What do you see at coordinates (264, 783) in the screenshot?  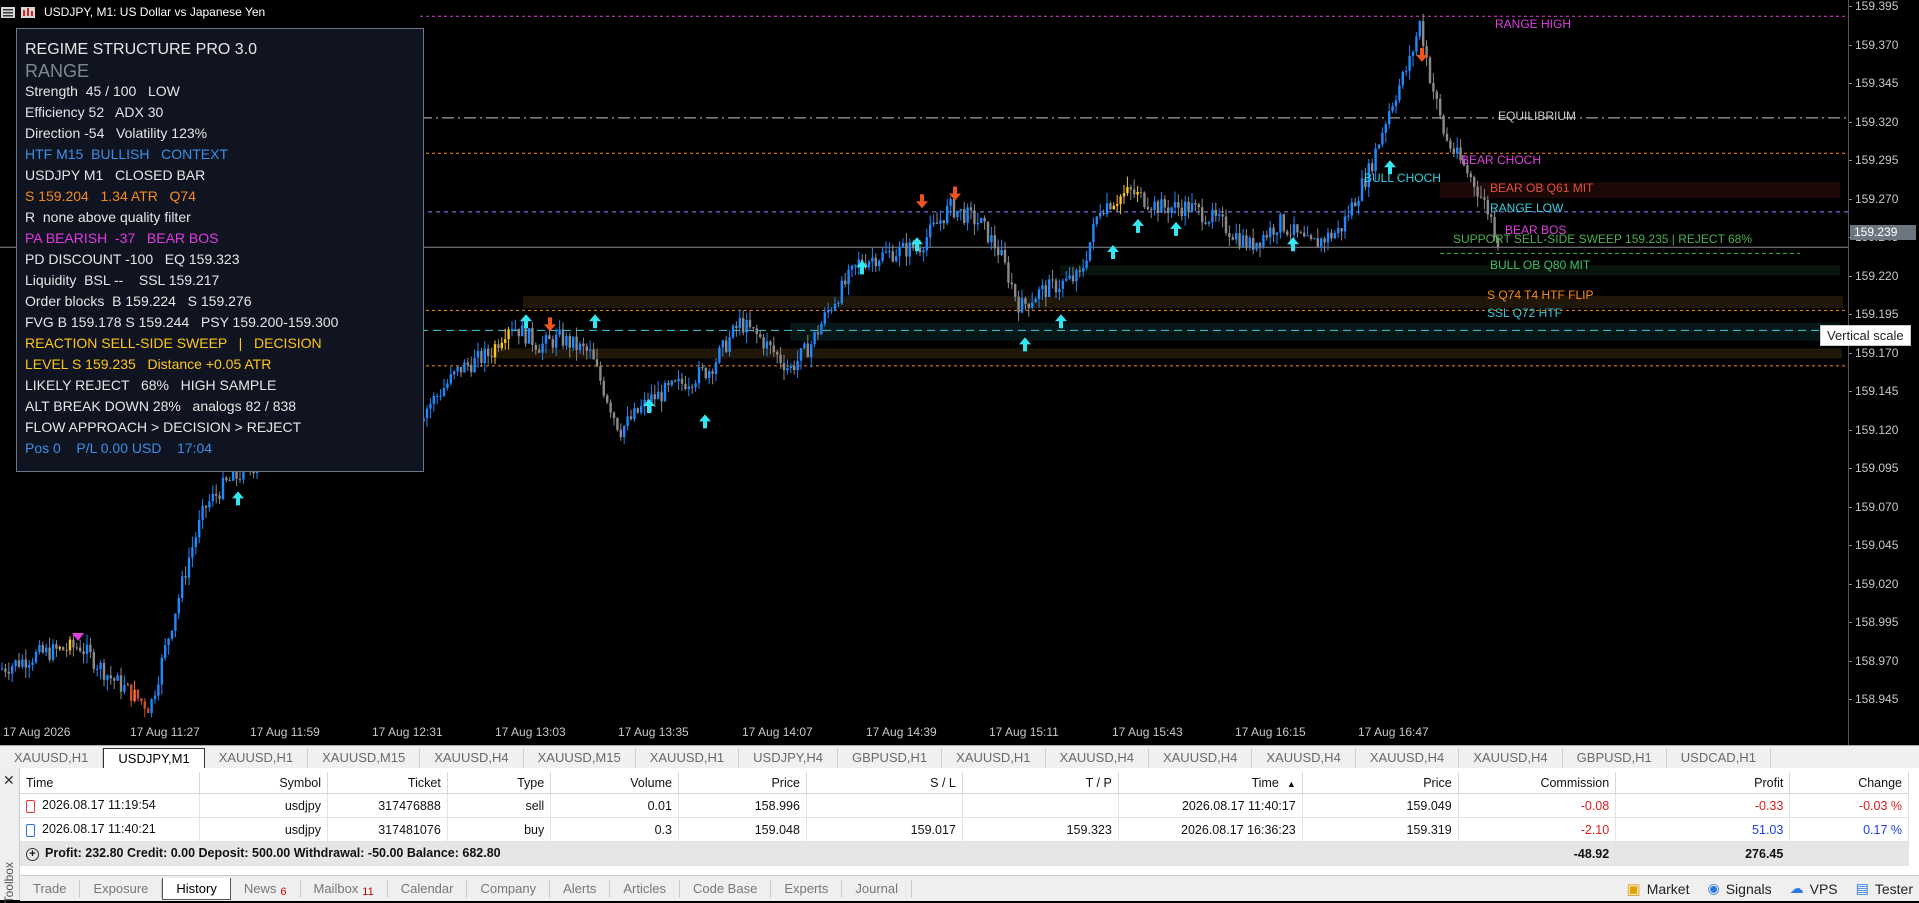 I see `column-header: Symbol` at bounding box center [264, 783].